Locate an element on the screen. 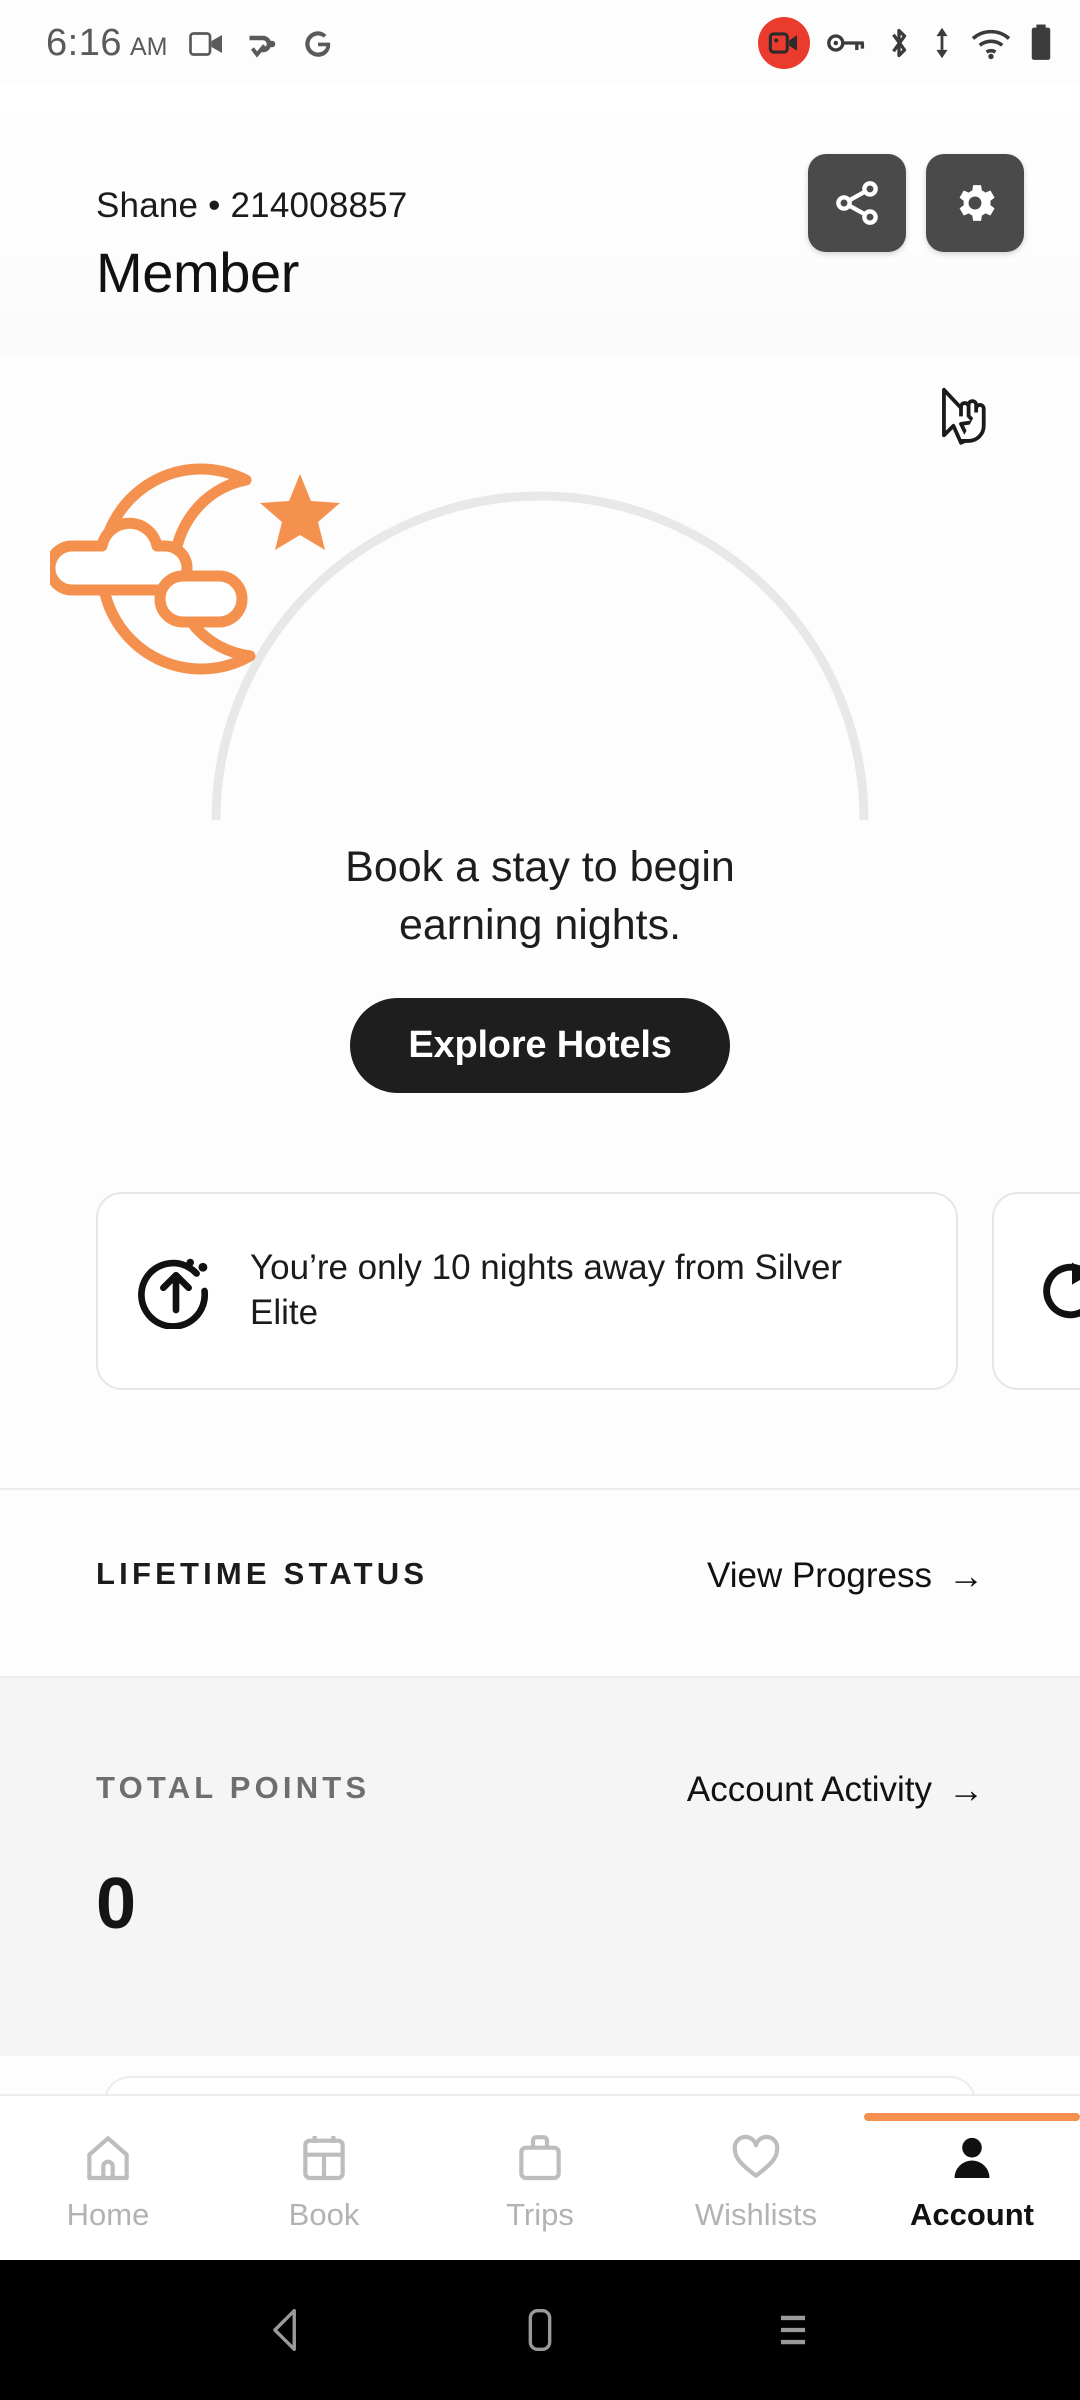 Image resolution: width=1080 pixels, height=2400 pixels. nav-item-trips: Trips is located at coordinates (540, 2178).